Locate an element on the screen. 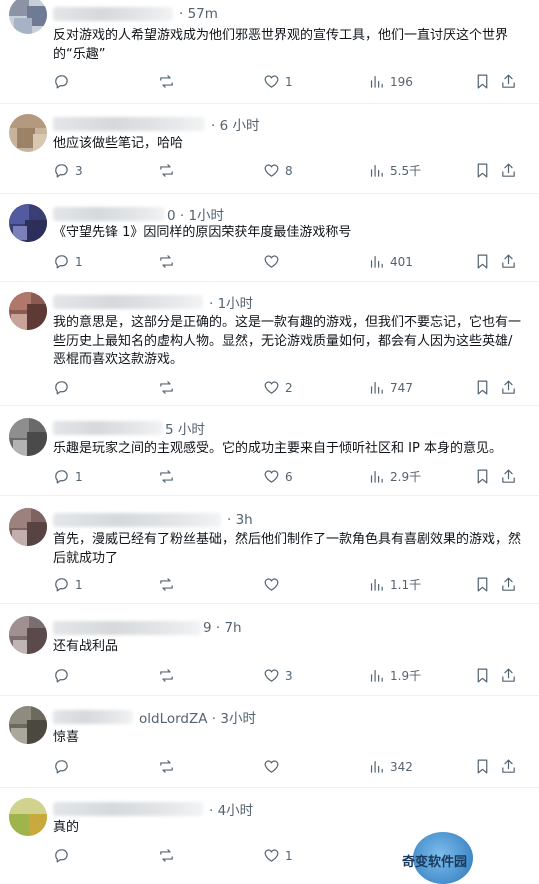 The height and width of the screenshot is (884, 539). tweet: oldLordZA · 3小时 惊喜 342 is located at coordinates (269, 742).